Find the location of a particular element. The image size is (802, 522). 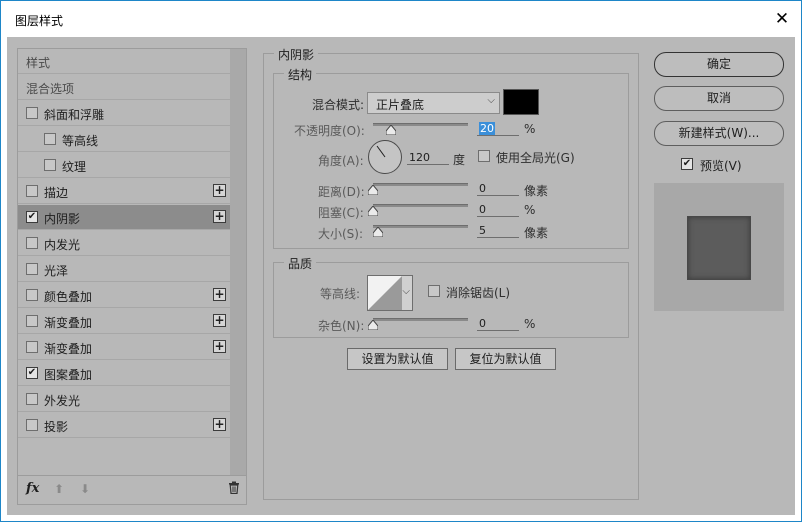

close-icon: ✕ is located at coordinates (782, 19).